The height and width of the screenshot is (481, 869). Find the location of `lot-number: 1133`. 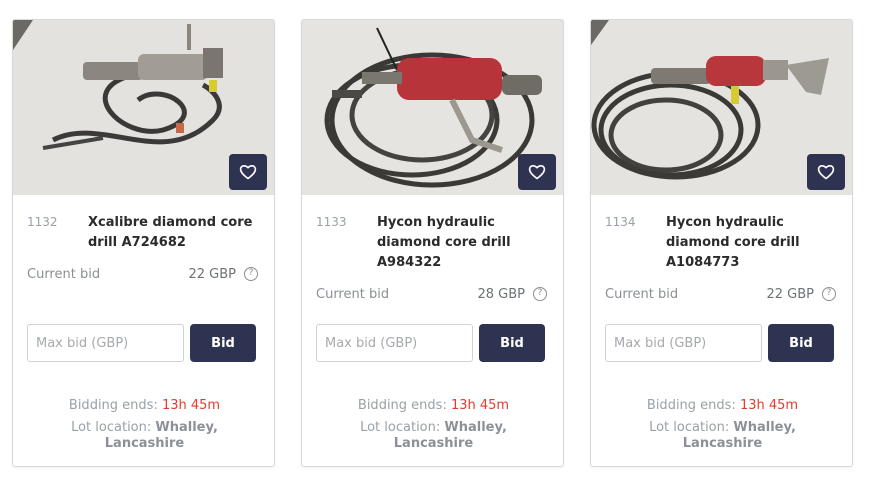

lot-number: 1133 is located at coordinates (331, 222).